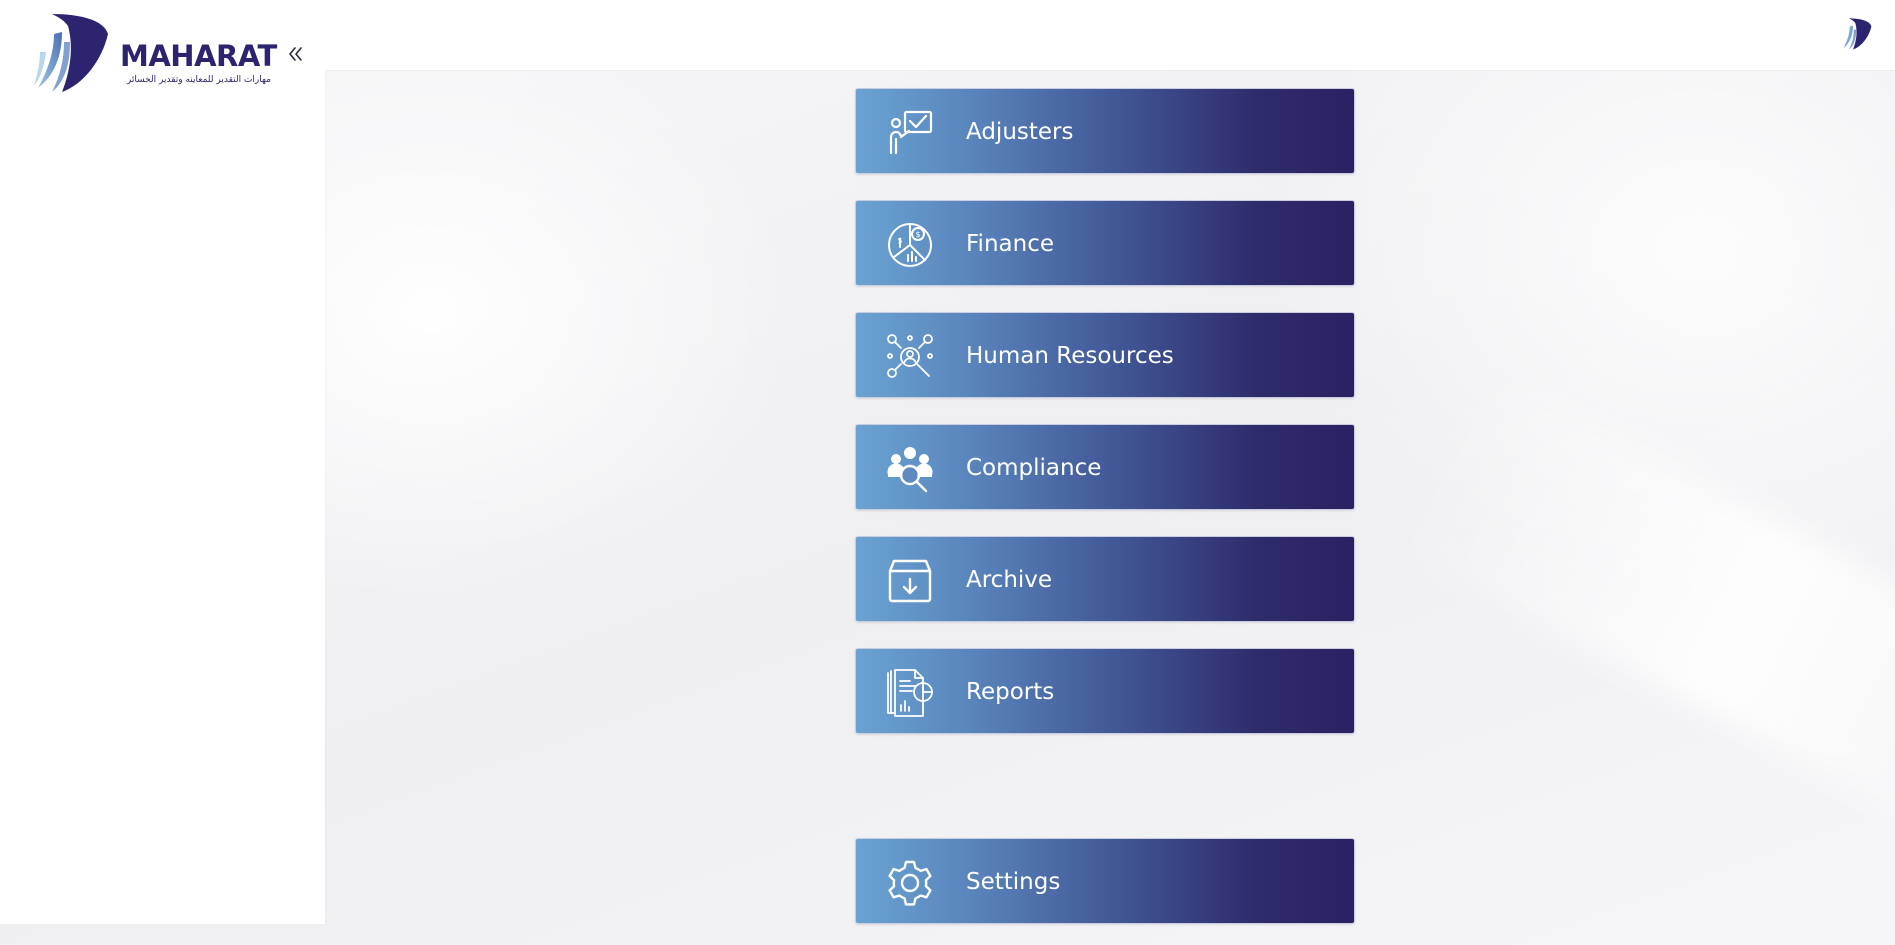 The width and height of the screenshot is (1895, 945). I want to click on gear-icon, so click(910, 883).